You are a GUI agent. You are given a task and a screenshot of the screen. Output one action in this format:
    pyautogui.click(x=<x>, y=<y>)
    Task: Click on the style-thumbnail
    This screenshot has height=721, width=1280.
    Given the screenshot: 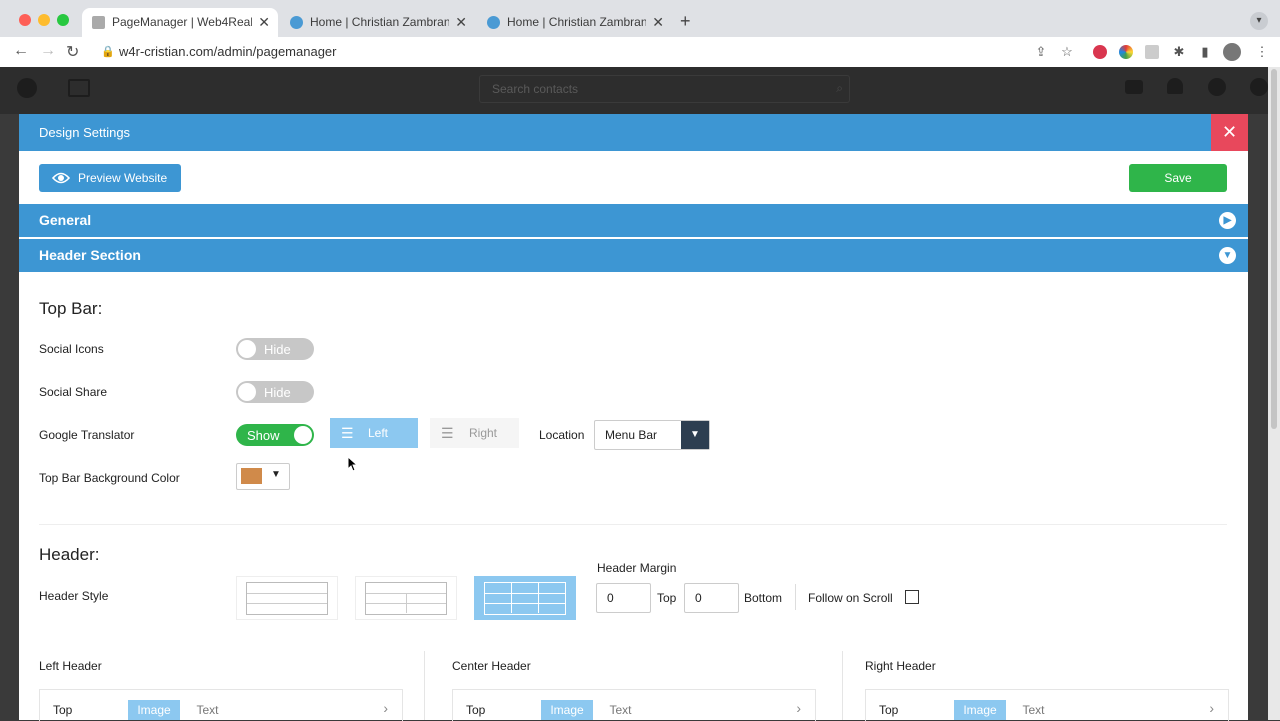 What is the action you would take?
    pyautogui.click(x=525, y=598)
    